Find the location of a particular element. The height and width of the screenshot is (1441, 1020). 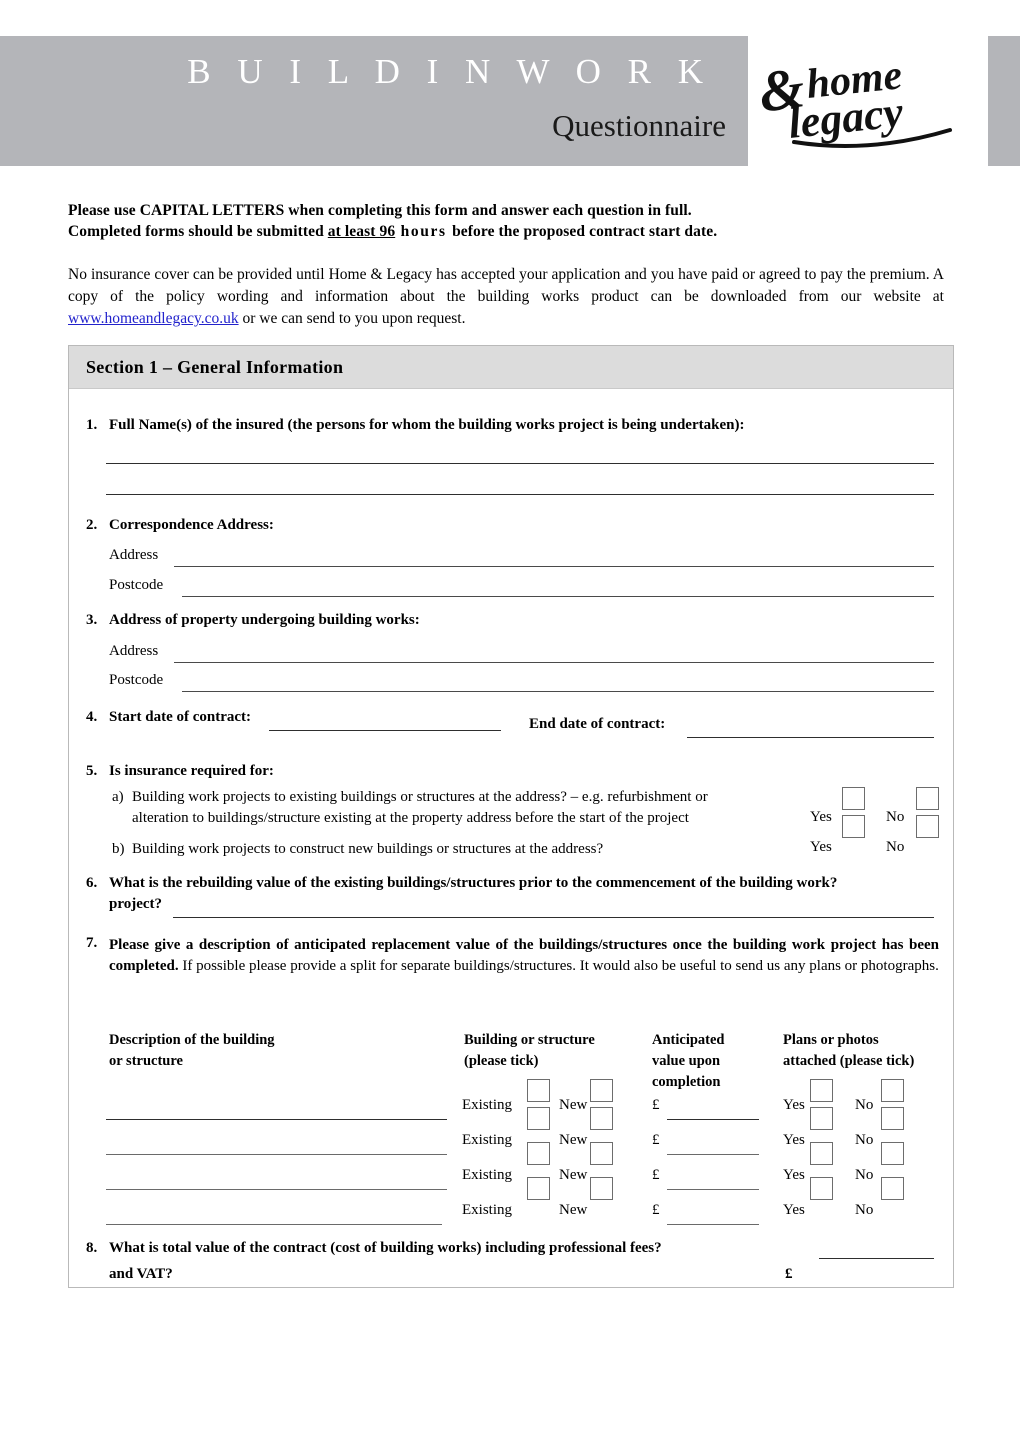

table-row-1-description-input is located at coordinates (276, 1119).